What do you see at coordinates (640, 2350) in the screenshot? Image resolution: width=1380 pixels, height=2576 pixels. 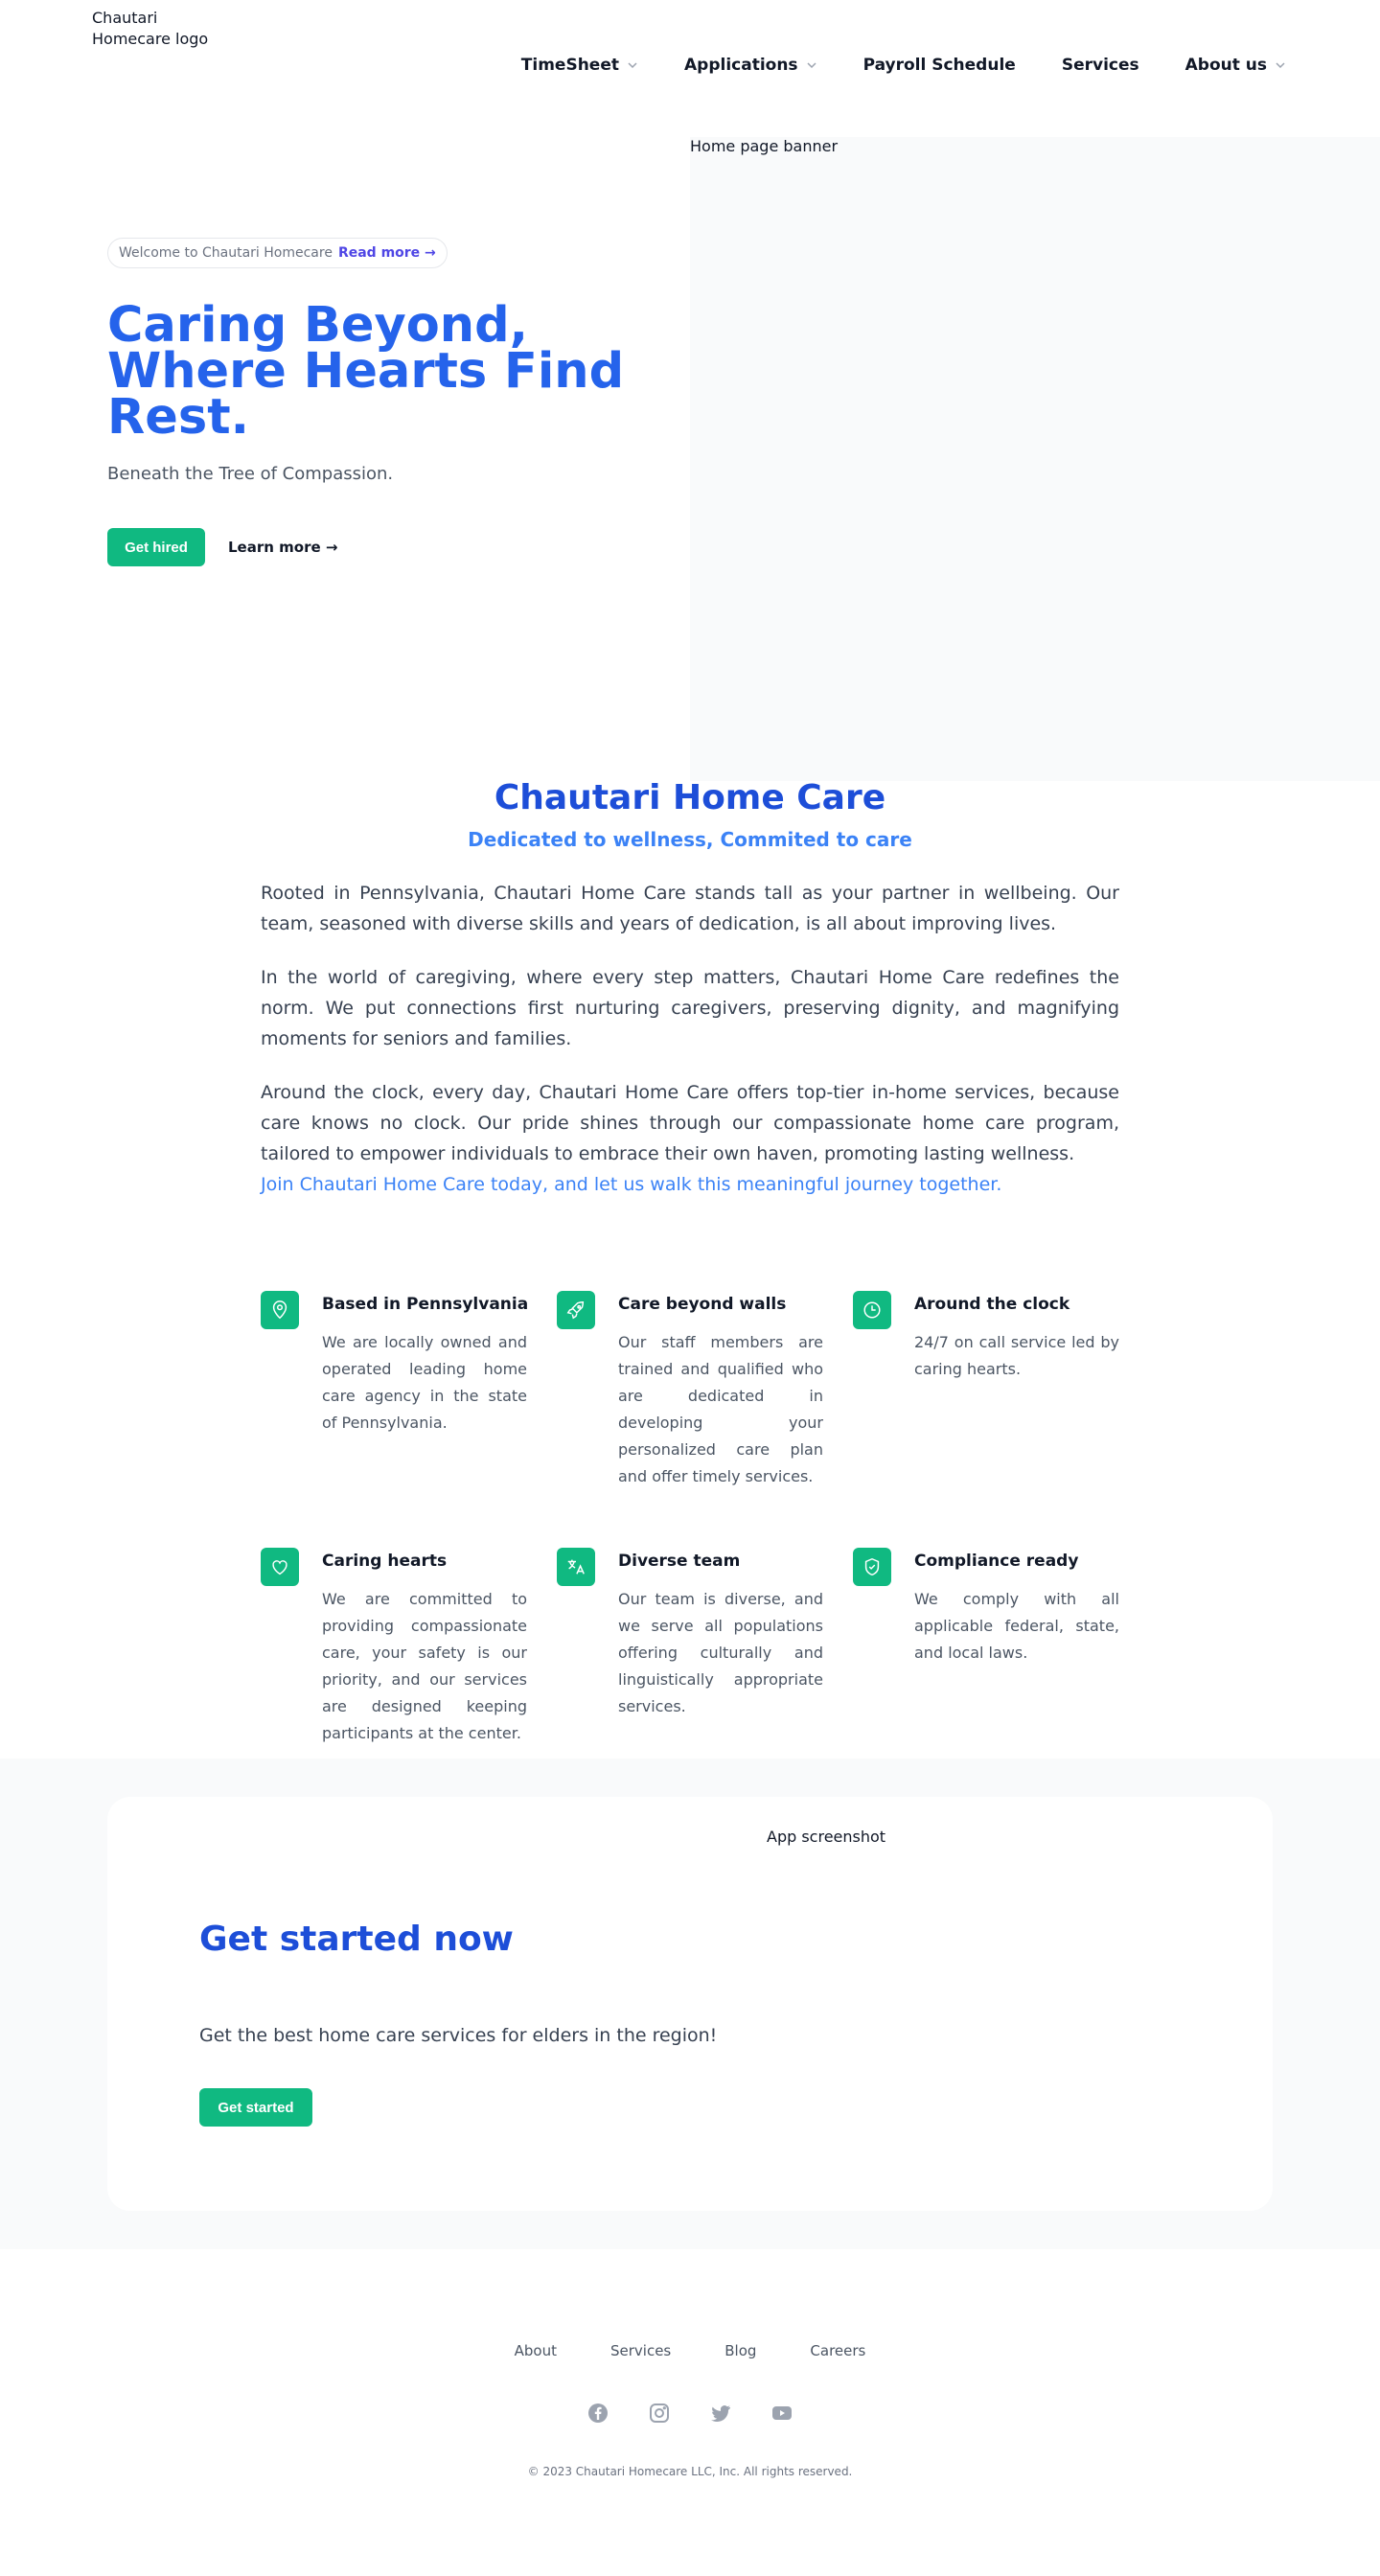 I see `footer-link-services: Services` at bounding box center [640, 2350].